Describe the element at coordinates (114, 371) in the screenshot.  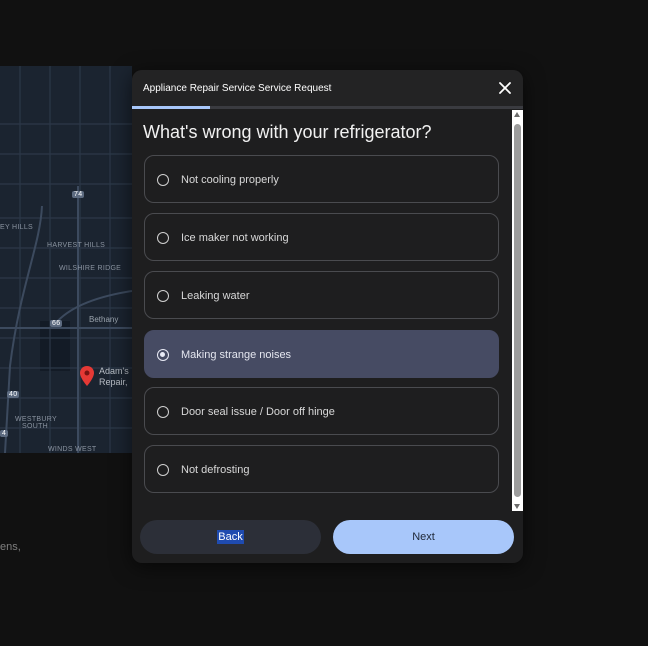
I see `map-place-name: Adam's` at that location.